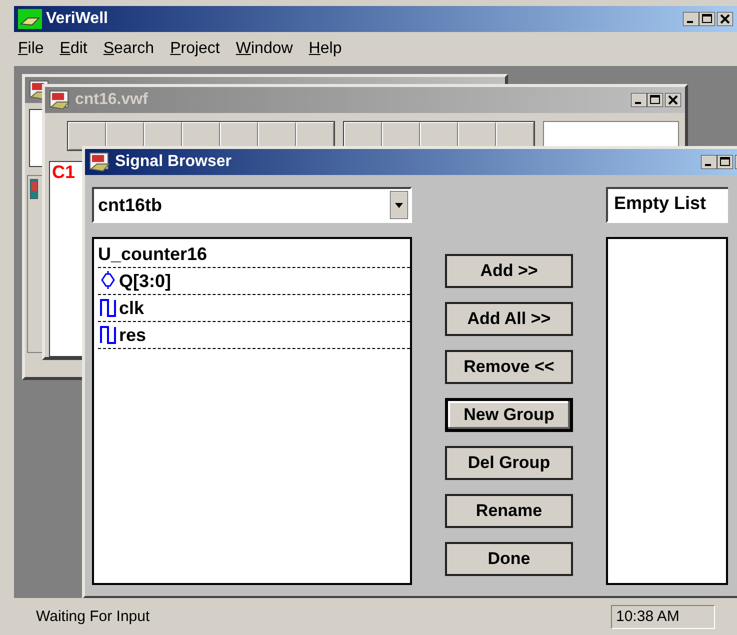 The image size is (737, 635). I want to click on action-button: Add >>, so click(509, 271).